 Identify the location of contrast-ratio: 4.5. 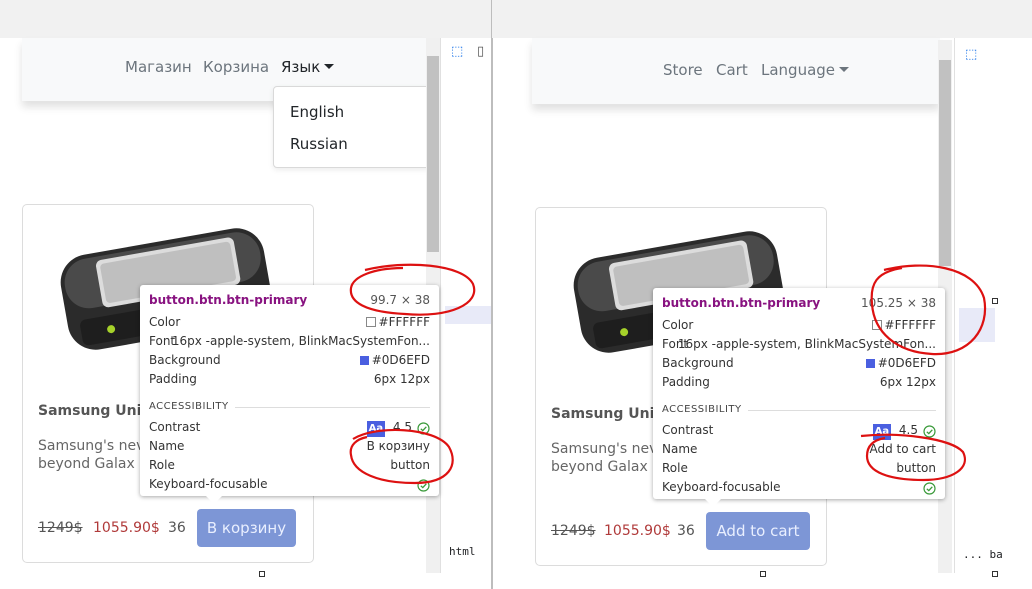
(402, 427).